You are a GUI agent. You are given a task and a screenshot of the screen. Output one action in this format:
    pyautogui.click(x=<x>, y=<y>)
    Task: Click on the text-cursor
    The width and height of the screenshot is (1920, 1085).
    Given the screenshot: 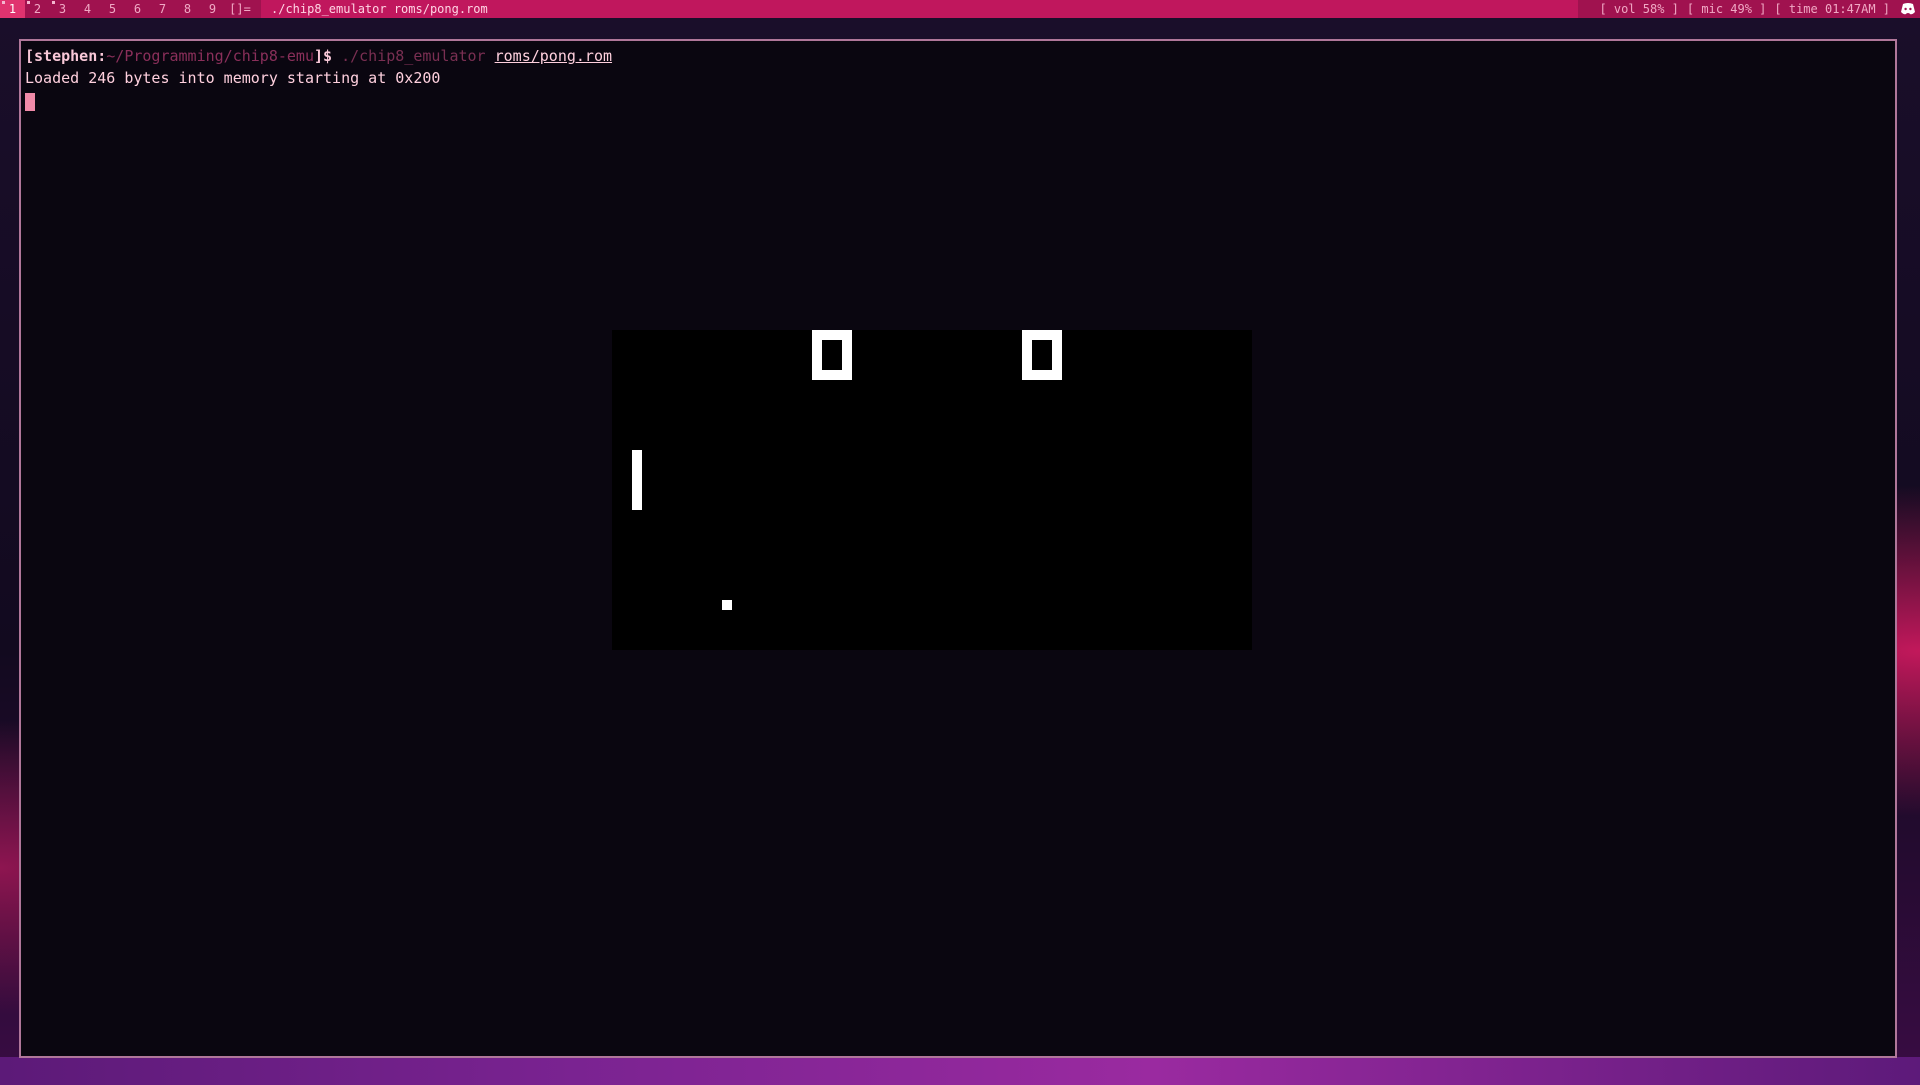 What is the action you would take?
    pyautogui.click(x=30, y=101)
    